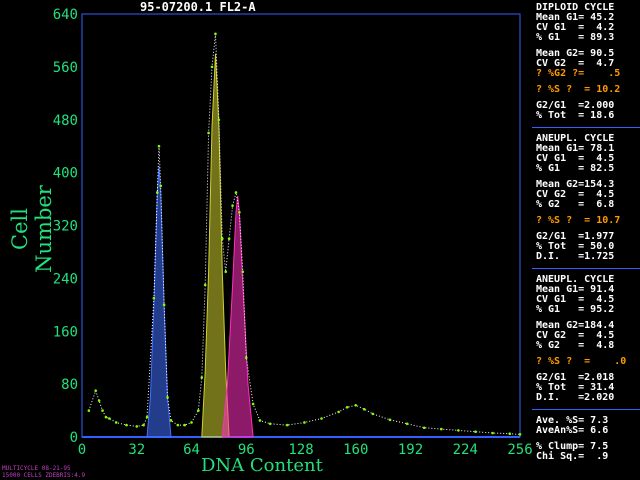 This screenshot has width=640, height=480. Describe the element at coordinates (262, 465) in the screenshot. I see `x-axis-label: DNA Content` at that location.